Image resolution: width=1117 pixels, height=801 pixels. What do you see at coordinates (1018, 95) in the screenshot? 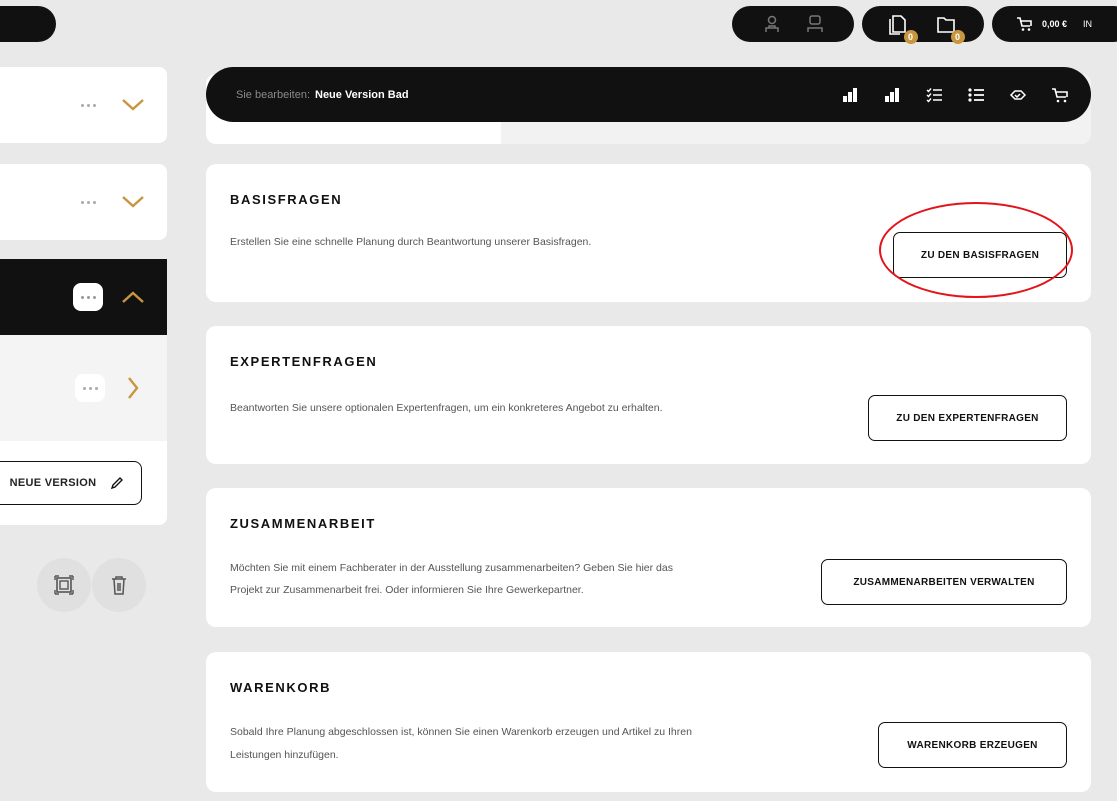
I see `handshake-icon` at bounding box center [1018, 95].